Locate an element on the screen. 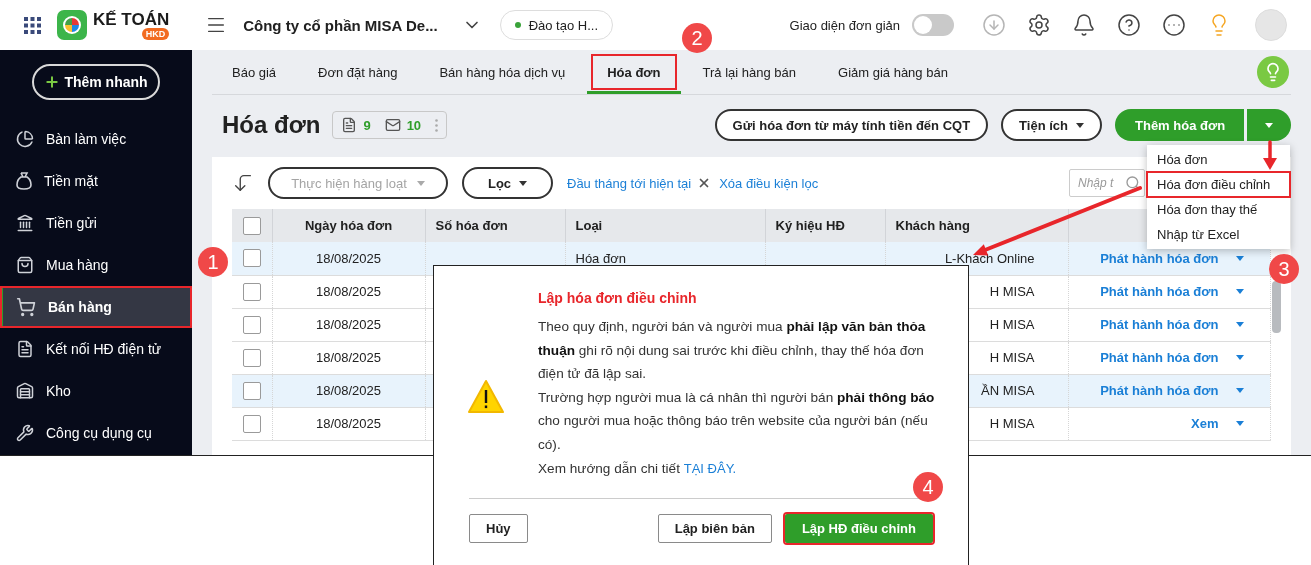 This screenshot has height=565, width=1311. sidebar-item-label: Tiền gửi is located at coordinates (71, 223).